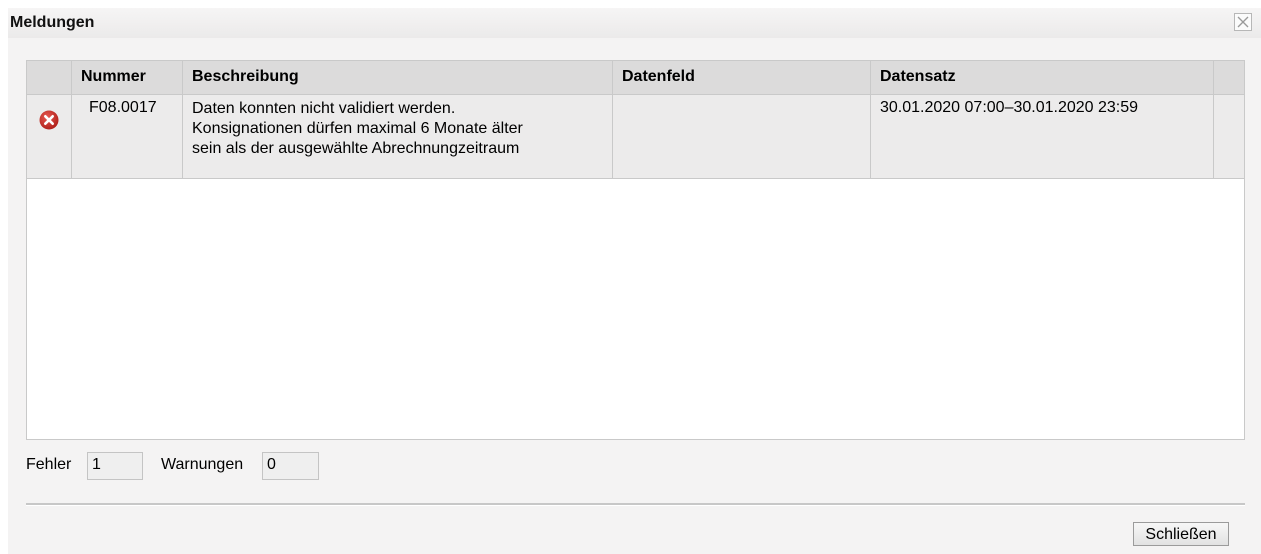 The image size is (1261, 554). Describe the element at coordinates (1042, 136) in the screenshot. I see `datensatz-cell: 30.01.2020 07:00–30.01.2020 23:59` at that location.